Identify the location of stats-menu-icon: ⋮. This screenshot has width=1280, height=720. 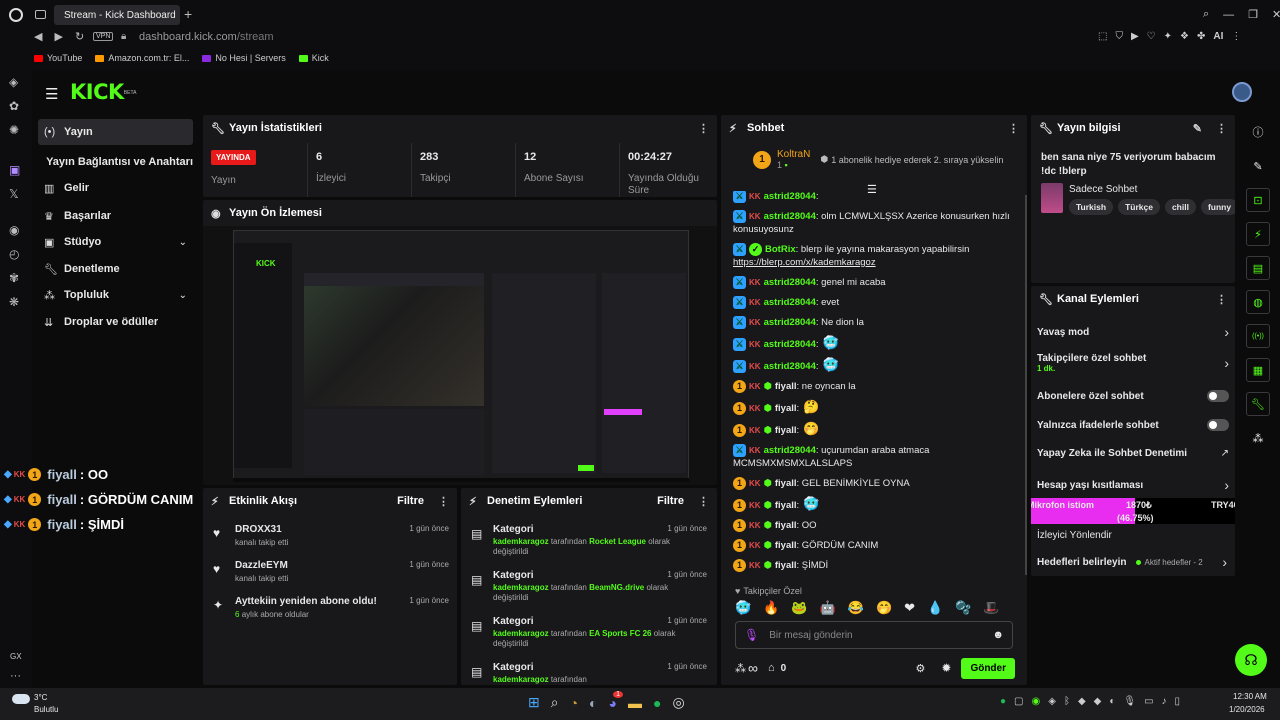
(703, 128).